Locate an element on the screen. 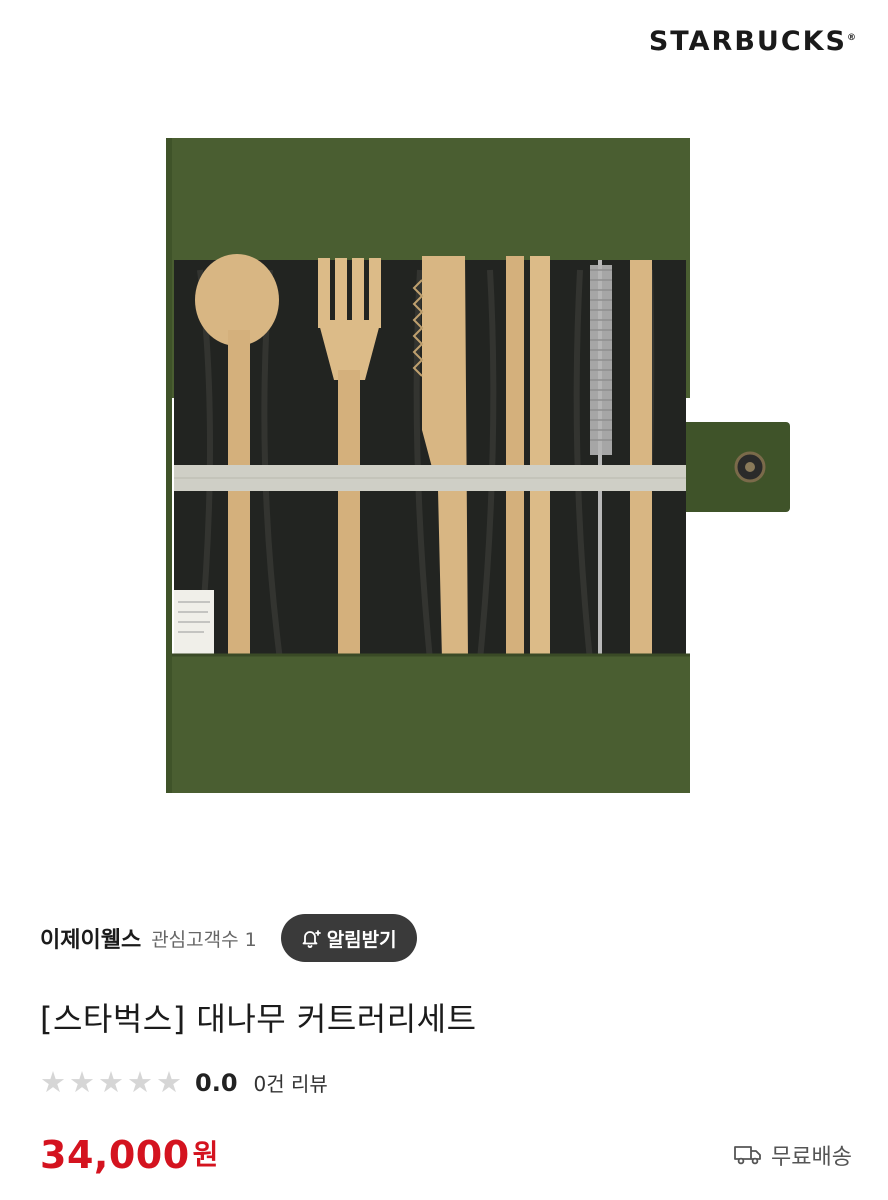 This screenshot has height=1200, width=888. rating-row: ★ ★ ★ ★ ★ 0.0 0건 리뷰 is located at coordinates (184, 1082).